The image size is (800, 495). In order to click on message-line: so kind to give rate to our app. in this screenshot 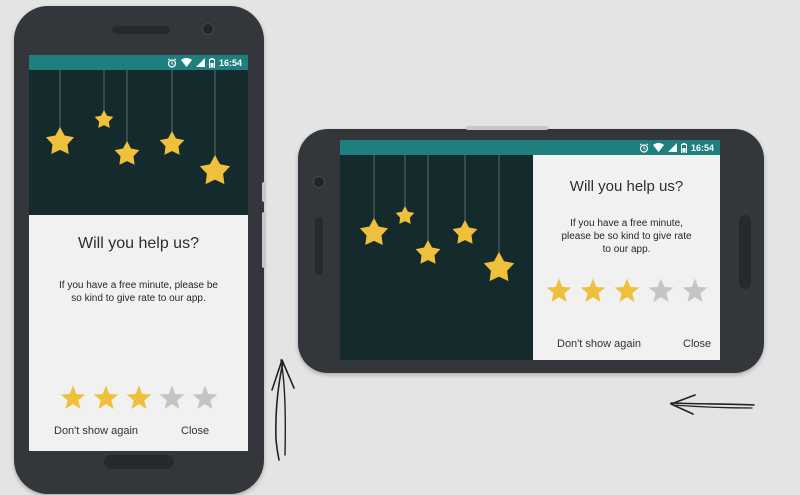, I will do `click(138, 298)`.